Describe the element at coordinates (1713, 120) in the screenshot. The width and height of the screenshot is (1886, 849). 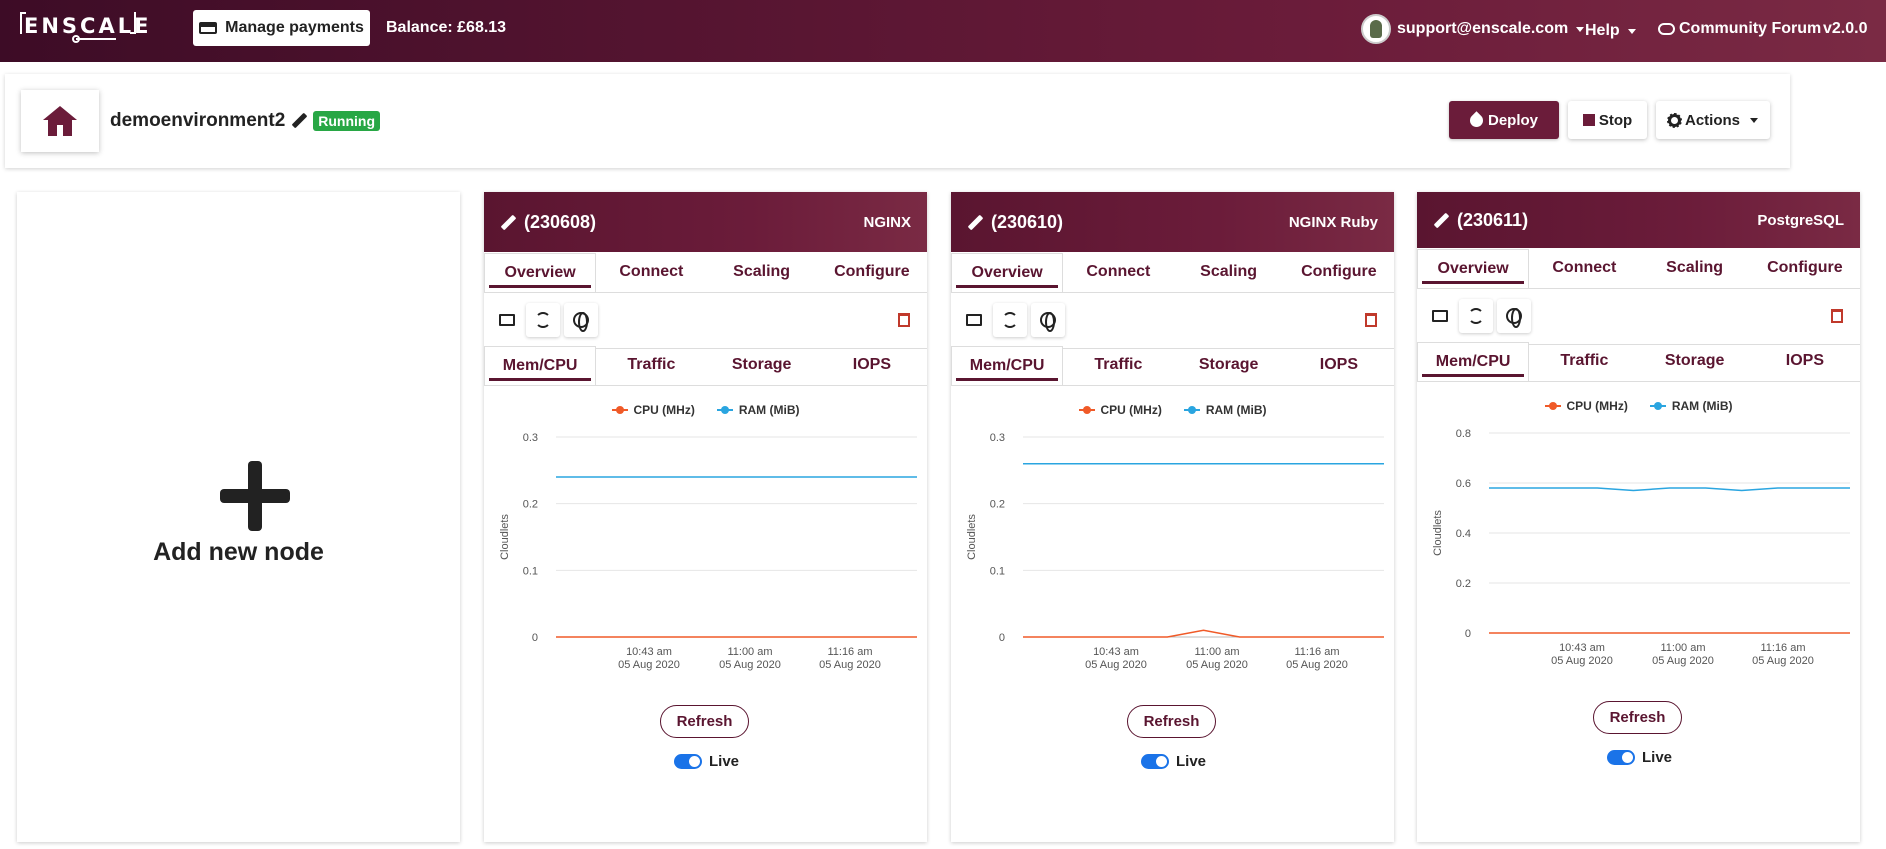
I see `actions-dropdown: Actions` at that location.